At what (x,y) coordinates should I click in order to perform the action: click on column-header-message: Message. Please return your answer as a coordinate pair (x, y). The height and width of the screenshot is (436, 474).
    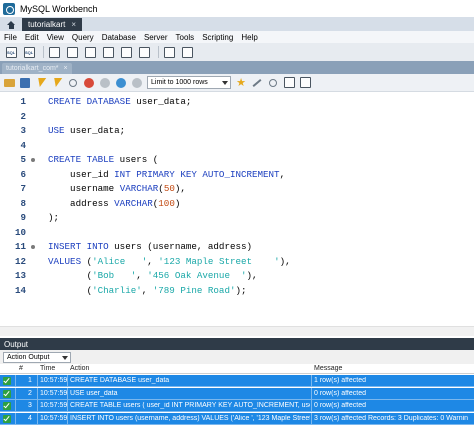
    Looking at the image, I should click on (328, 368).